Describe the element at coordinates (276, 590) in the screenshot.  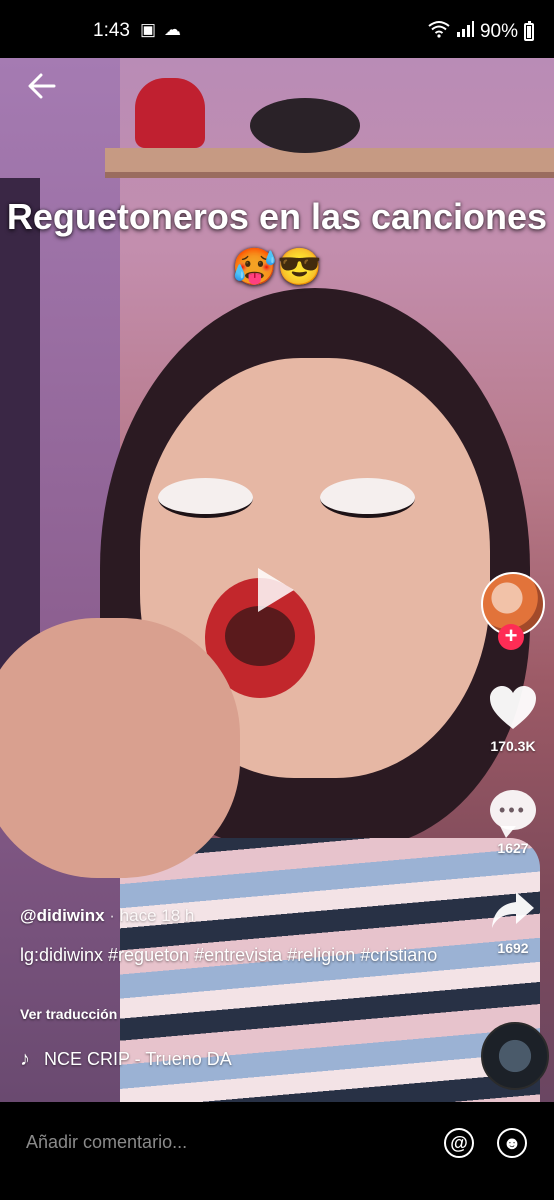
I see `play-icon` at that location.